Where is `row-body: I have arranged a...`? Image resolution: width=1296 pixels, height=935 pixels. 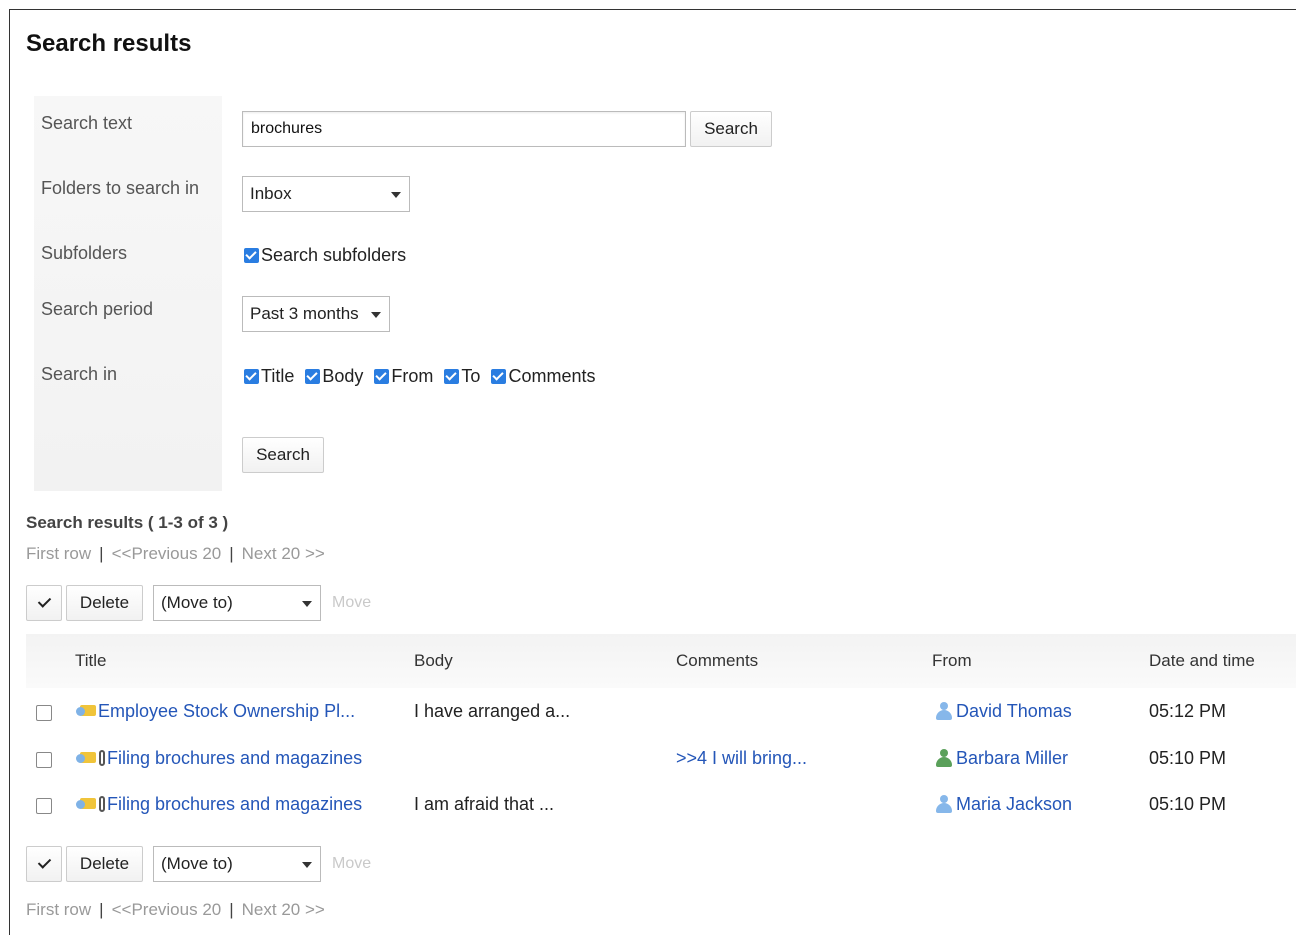
row-body: I have arranged a... is located at coordinates (492, 711).